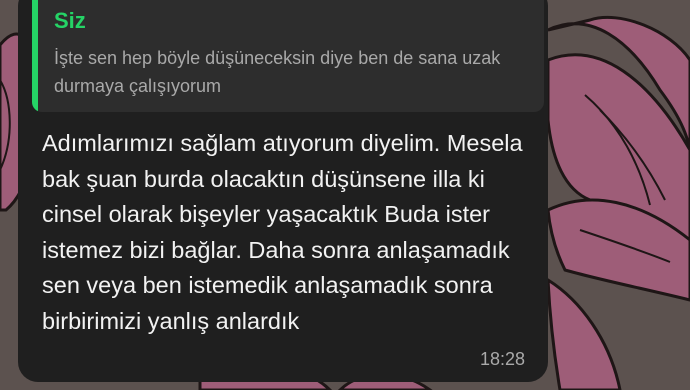  Describe the element at coordinates (70, 20) in the screenshot. I see `quoted-author: Siz` at that location.